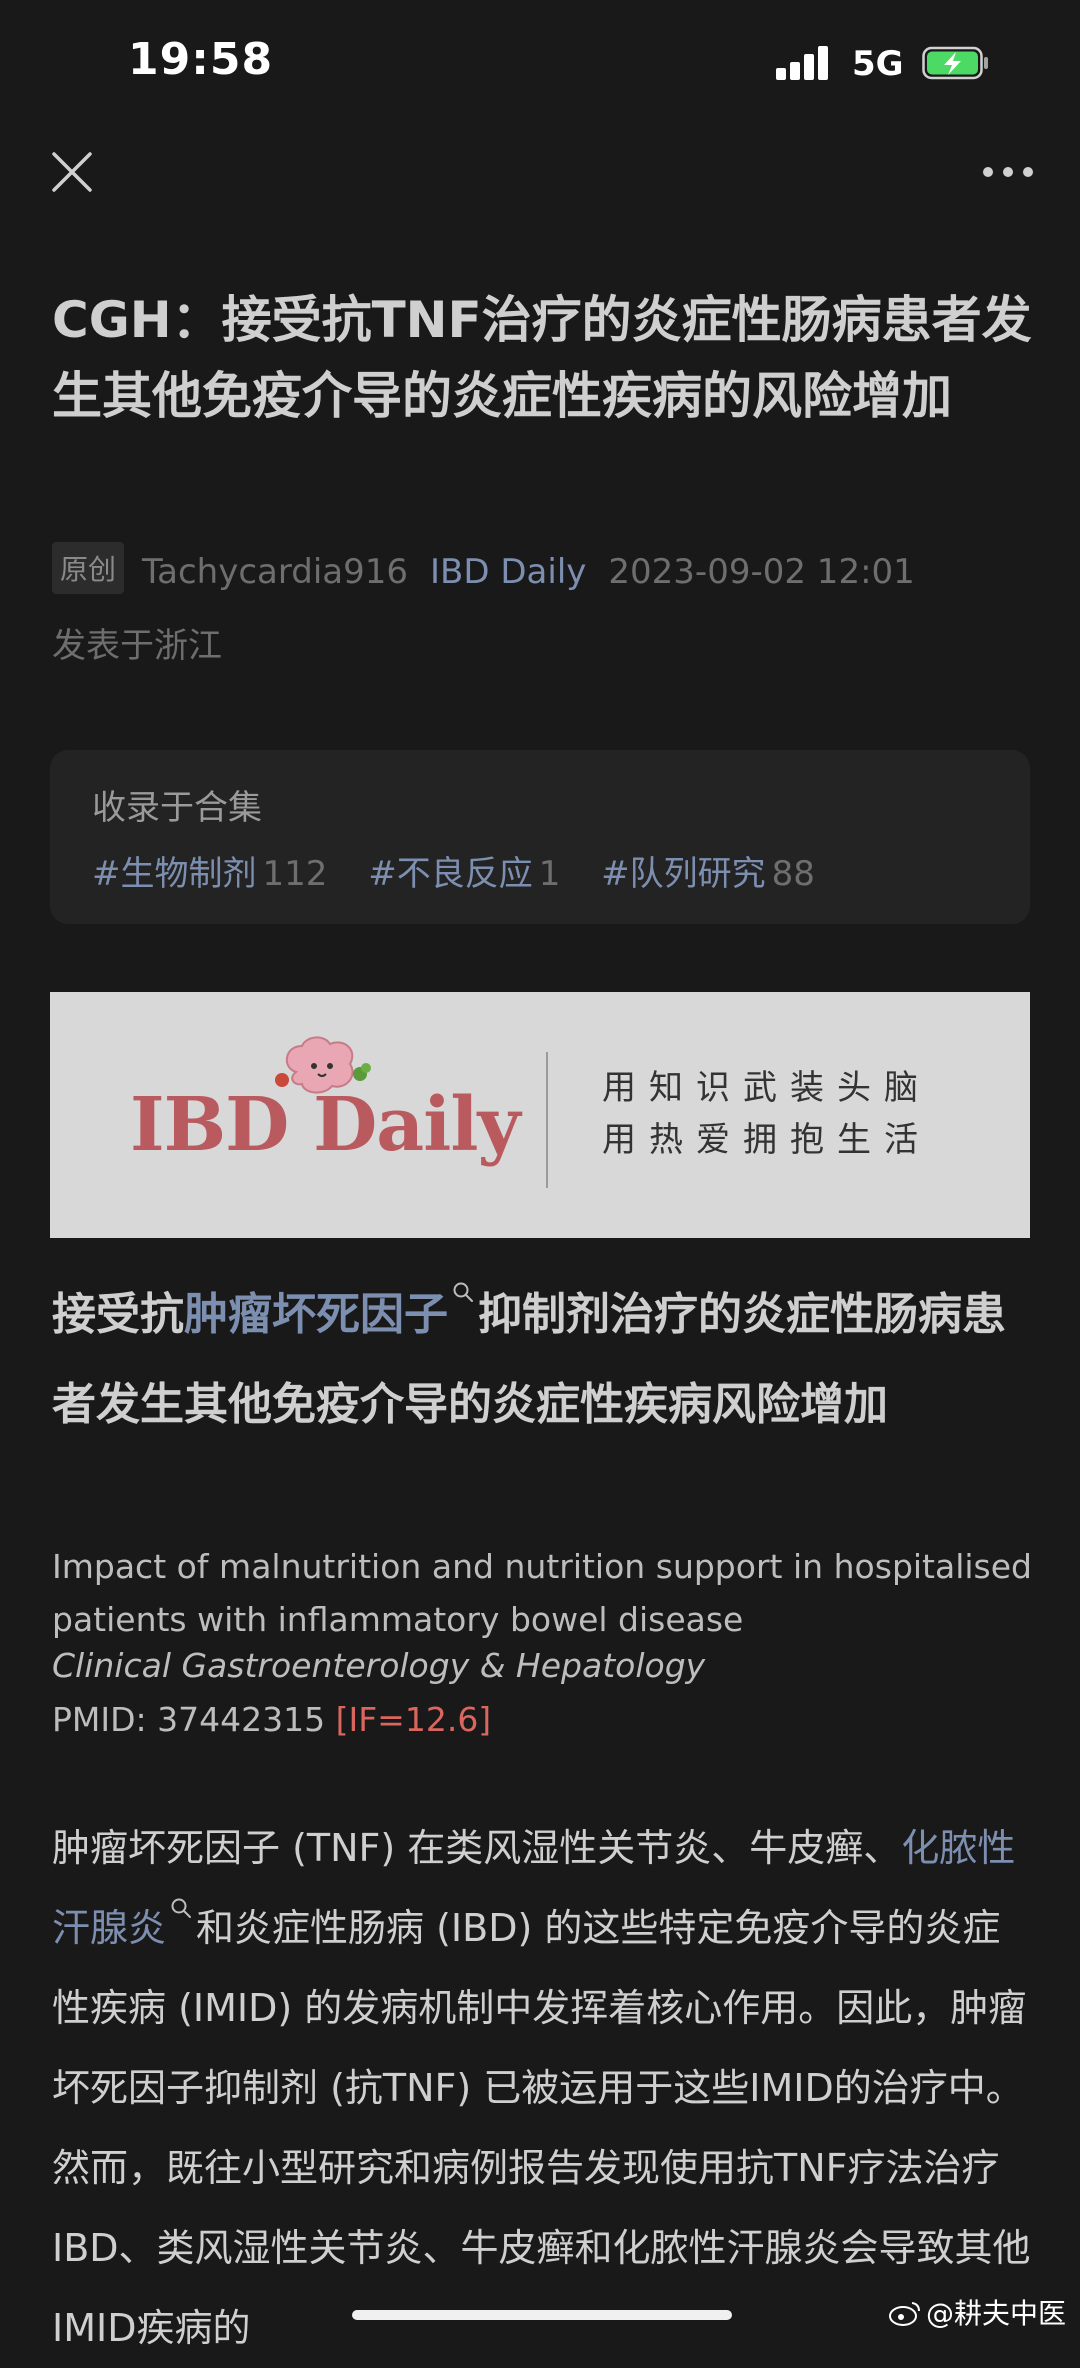 The width and height of the screenshot is (1080, 2368). Describe the element at coordinates (766, 1140) in the screenshot. I see `banner-slogan-2: 用热爱拥抱生活` at that location.